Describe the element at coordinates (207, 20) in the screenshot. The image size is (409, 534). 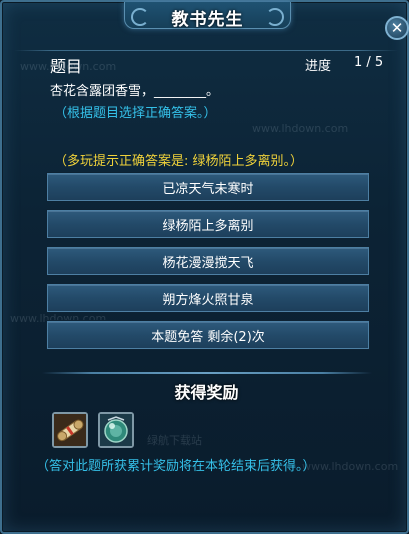
I see `window-title: 教书先生` at that location.